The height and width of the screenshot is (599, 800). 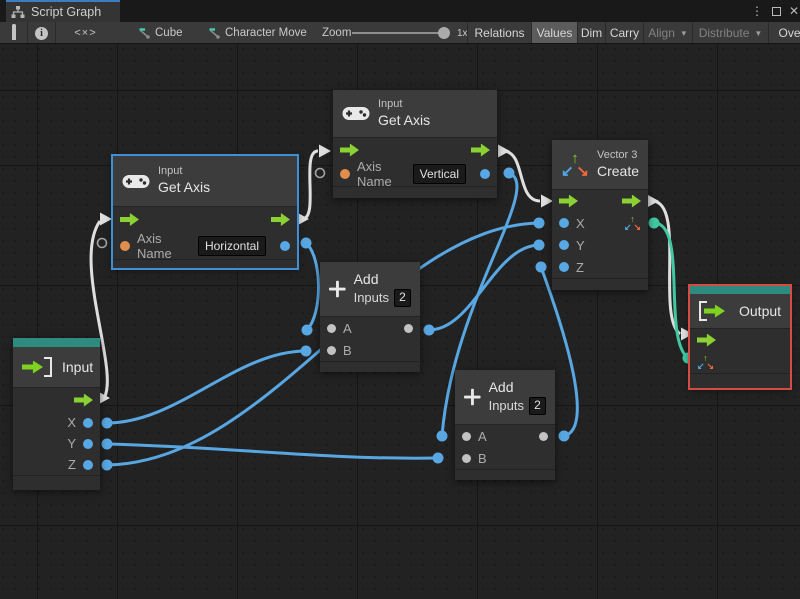 I want to click on info-button: i, so click(x=41, y=32).